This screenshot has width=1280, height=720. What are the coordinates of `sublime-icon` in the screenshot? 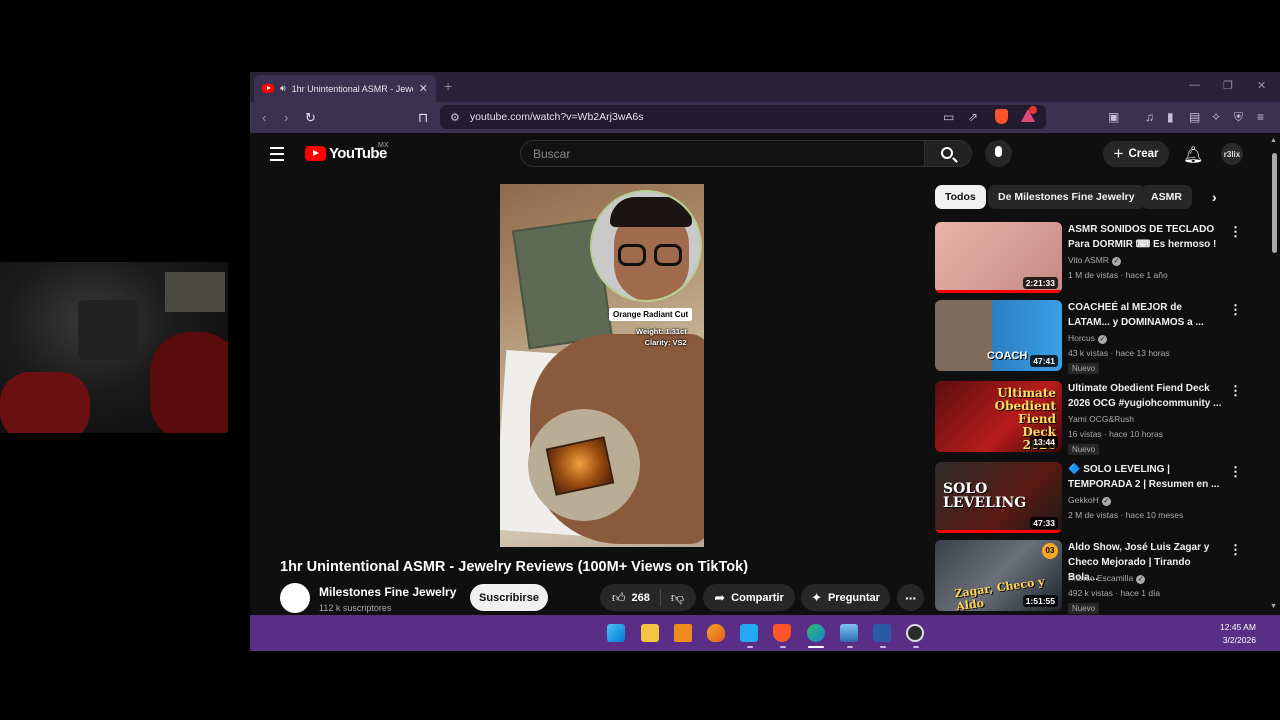 It's located at (683, 633).